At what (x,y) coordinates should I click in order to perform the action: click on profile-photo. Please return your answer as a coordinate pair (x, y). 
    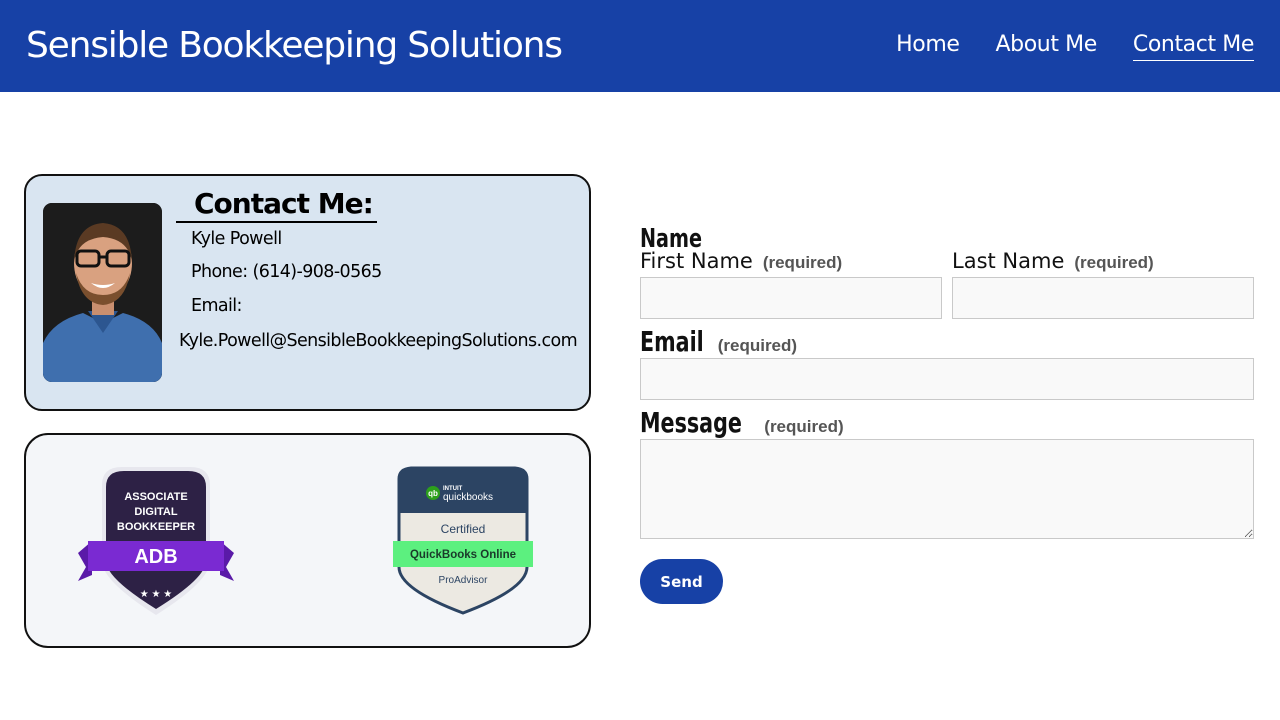
    Looking at the image, I should click on (102, 292).